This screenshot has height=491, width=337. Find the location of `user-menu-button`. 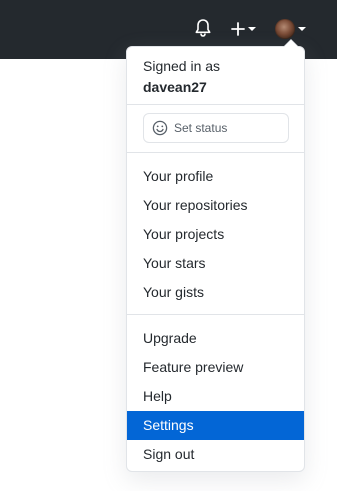

user-menu-button is located at coordinates (290, 29).